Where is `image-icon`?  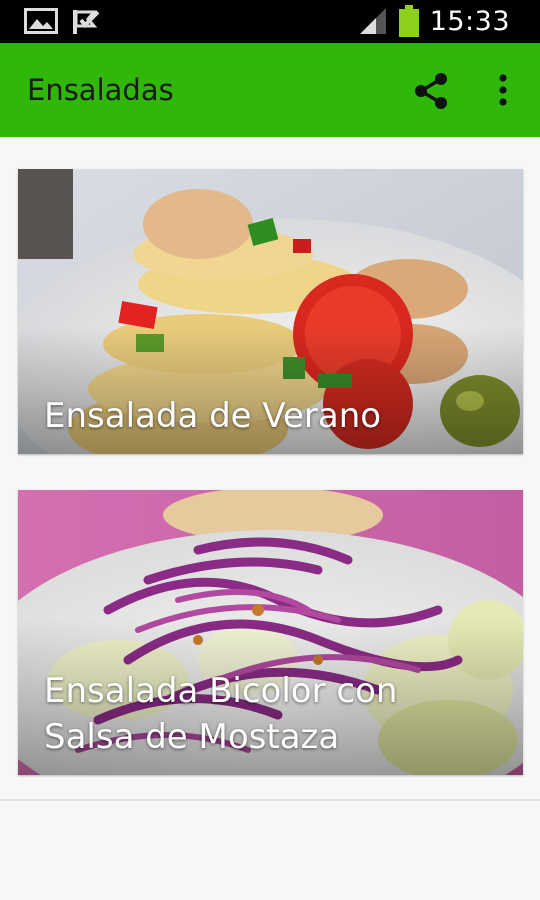 image-icon is located at coordinates (41, 21).